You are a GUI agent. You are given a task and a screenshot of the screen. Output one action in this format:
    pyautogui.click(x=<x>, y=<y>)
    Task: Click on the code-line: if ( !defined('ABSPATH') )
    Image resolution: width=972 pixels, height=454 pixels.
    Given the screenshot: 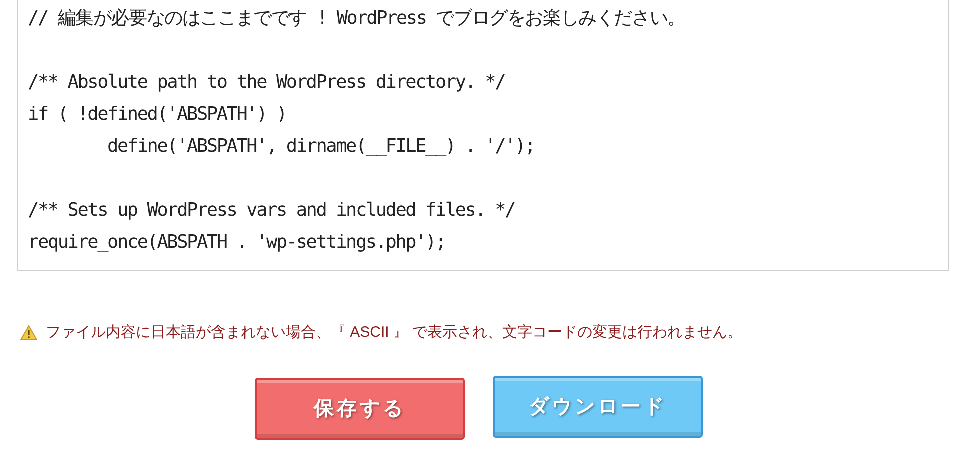 What is the action you would take?
    pyautogui.click(x=157, y=115)
    